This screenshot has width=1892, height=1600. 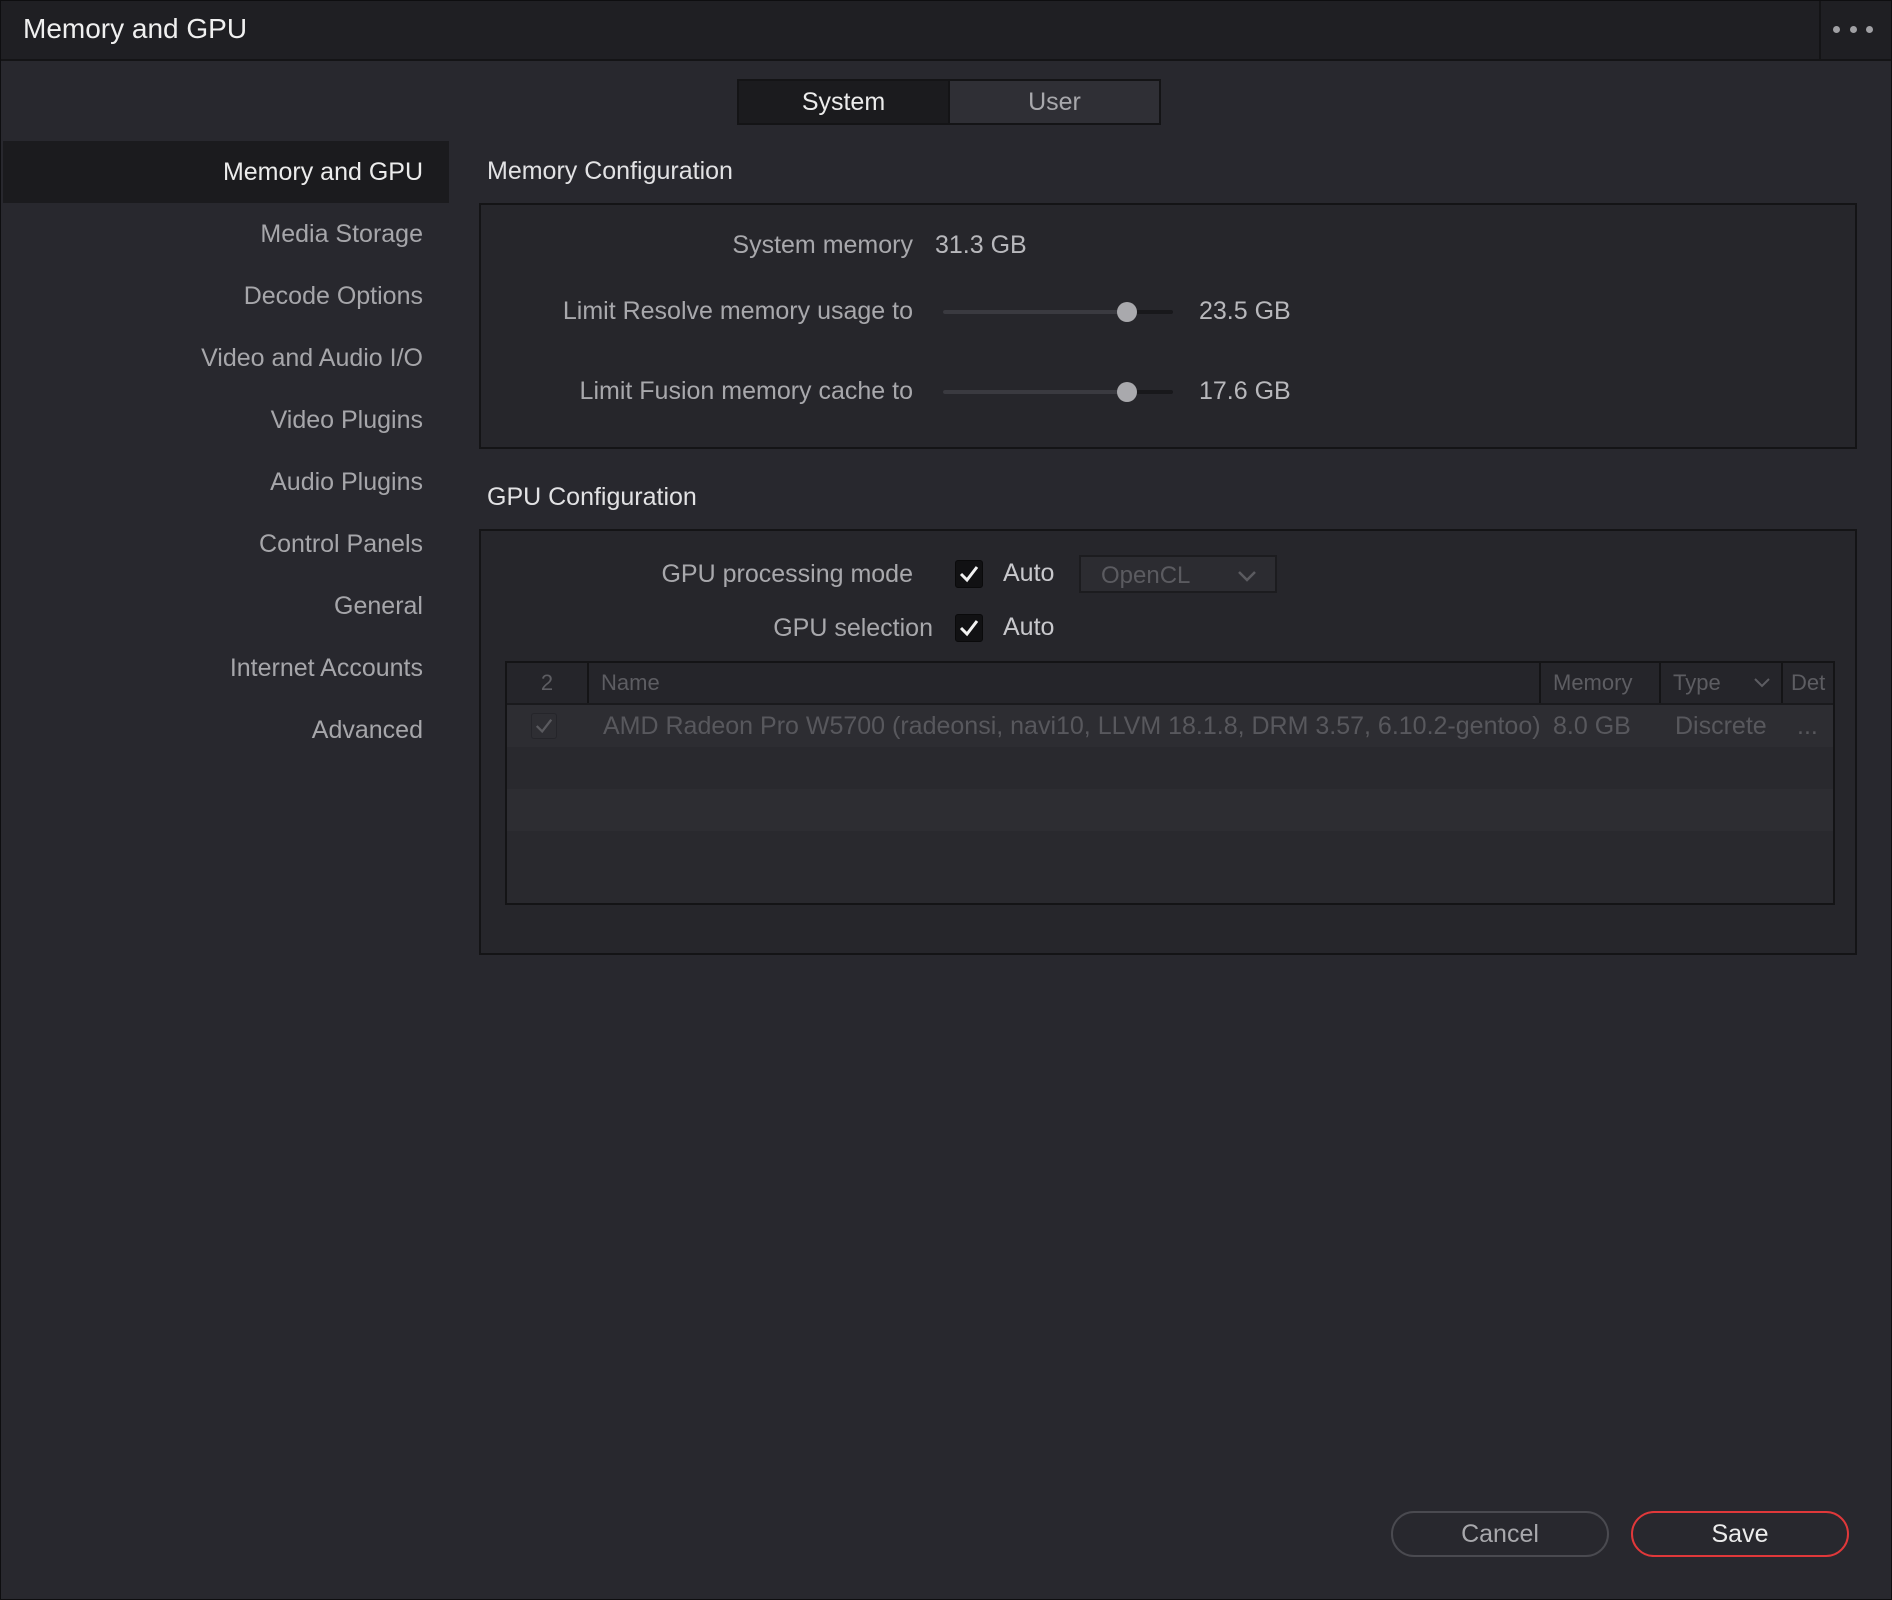 I want to click on save-button: Save, so click(x=1740, y=1534).